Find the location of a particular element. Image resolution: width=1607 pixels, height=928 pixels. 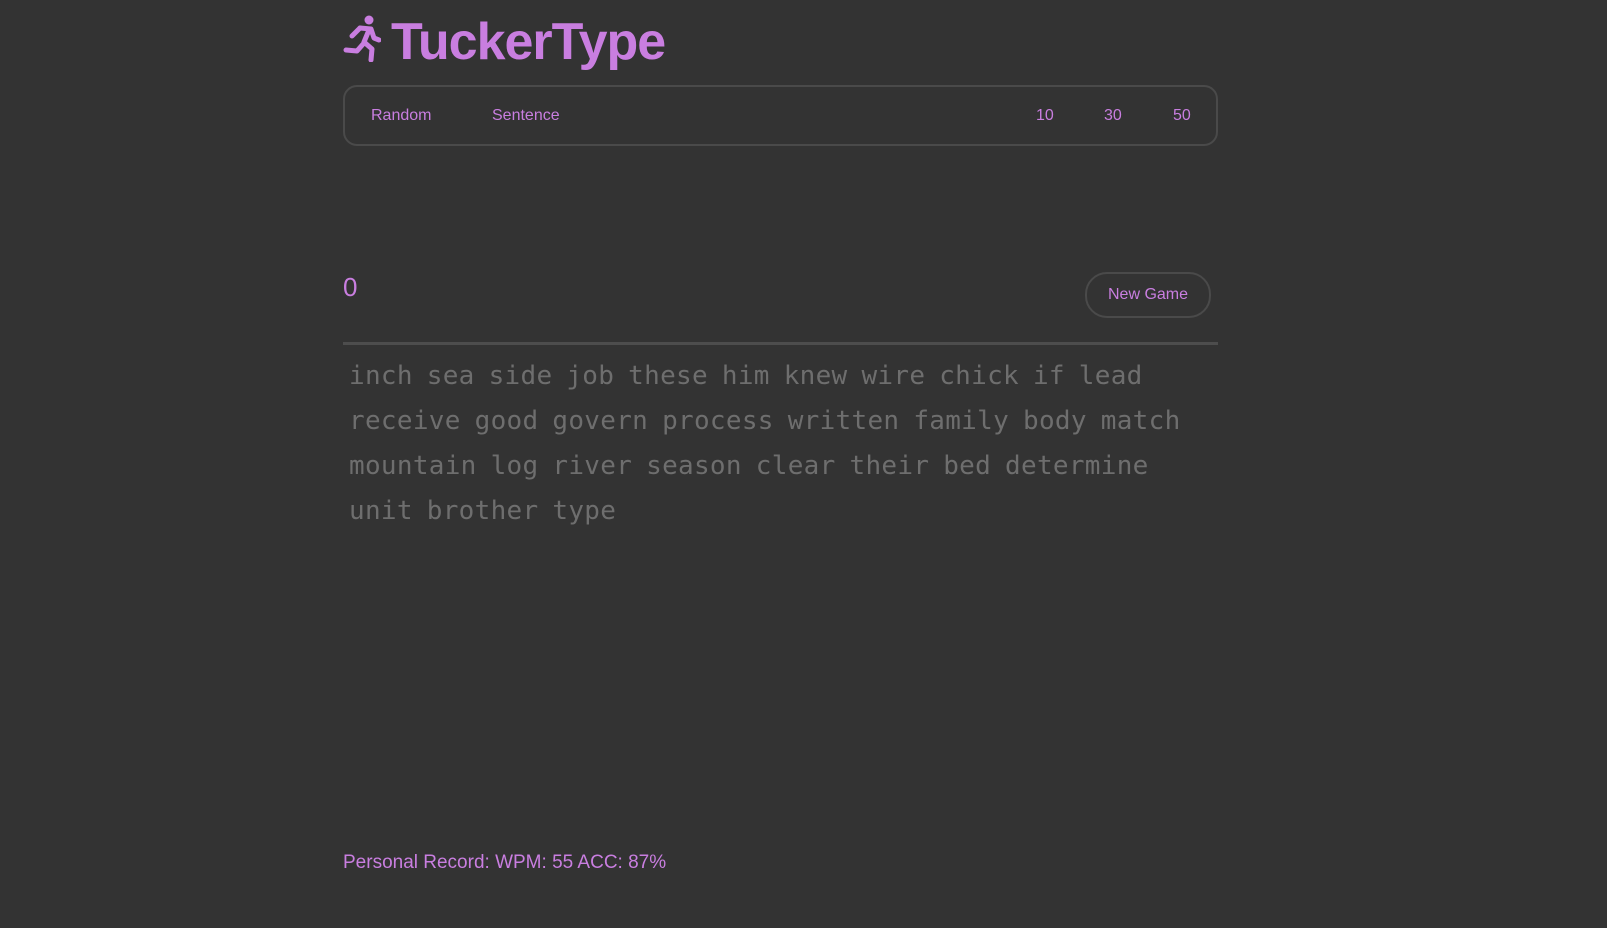

mode-toolbar: Random Sentence 10 30 50 is located at coordinates (780, 115).